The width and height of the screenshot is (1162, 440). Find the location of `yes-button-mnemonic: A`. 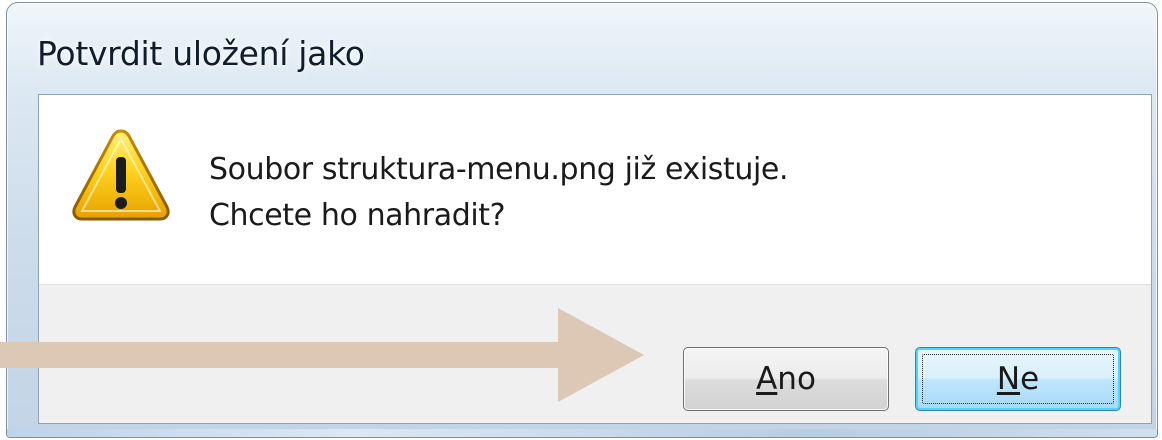

yes-button-mnemonic: A is located at coordinates (767, 379).